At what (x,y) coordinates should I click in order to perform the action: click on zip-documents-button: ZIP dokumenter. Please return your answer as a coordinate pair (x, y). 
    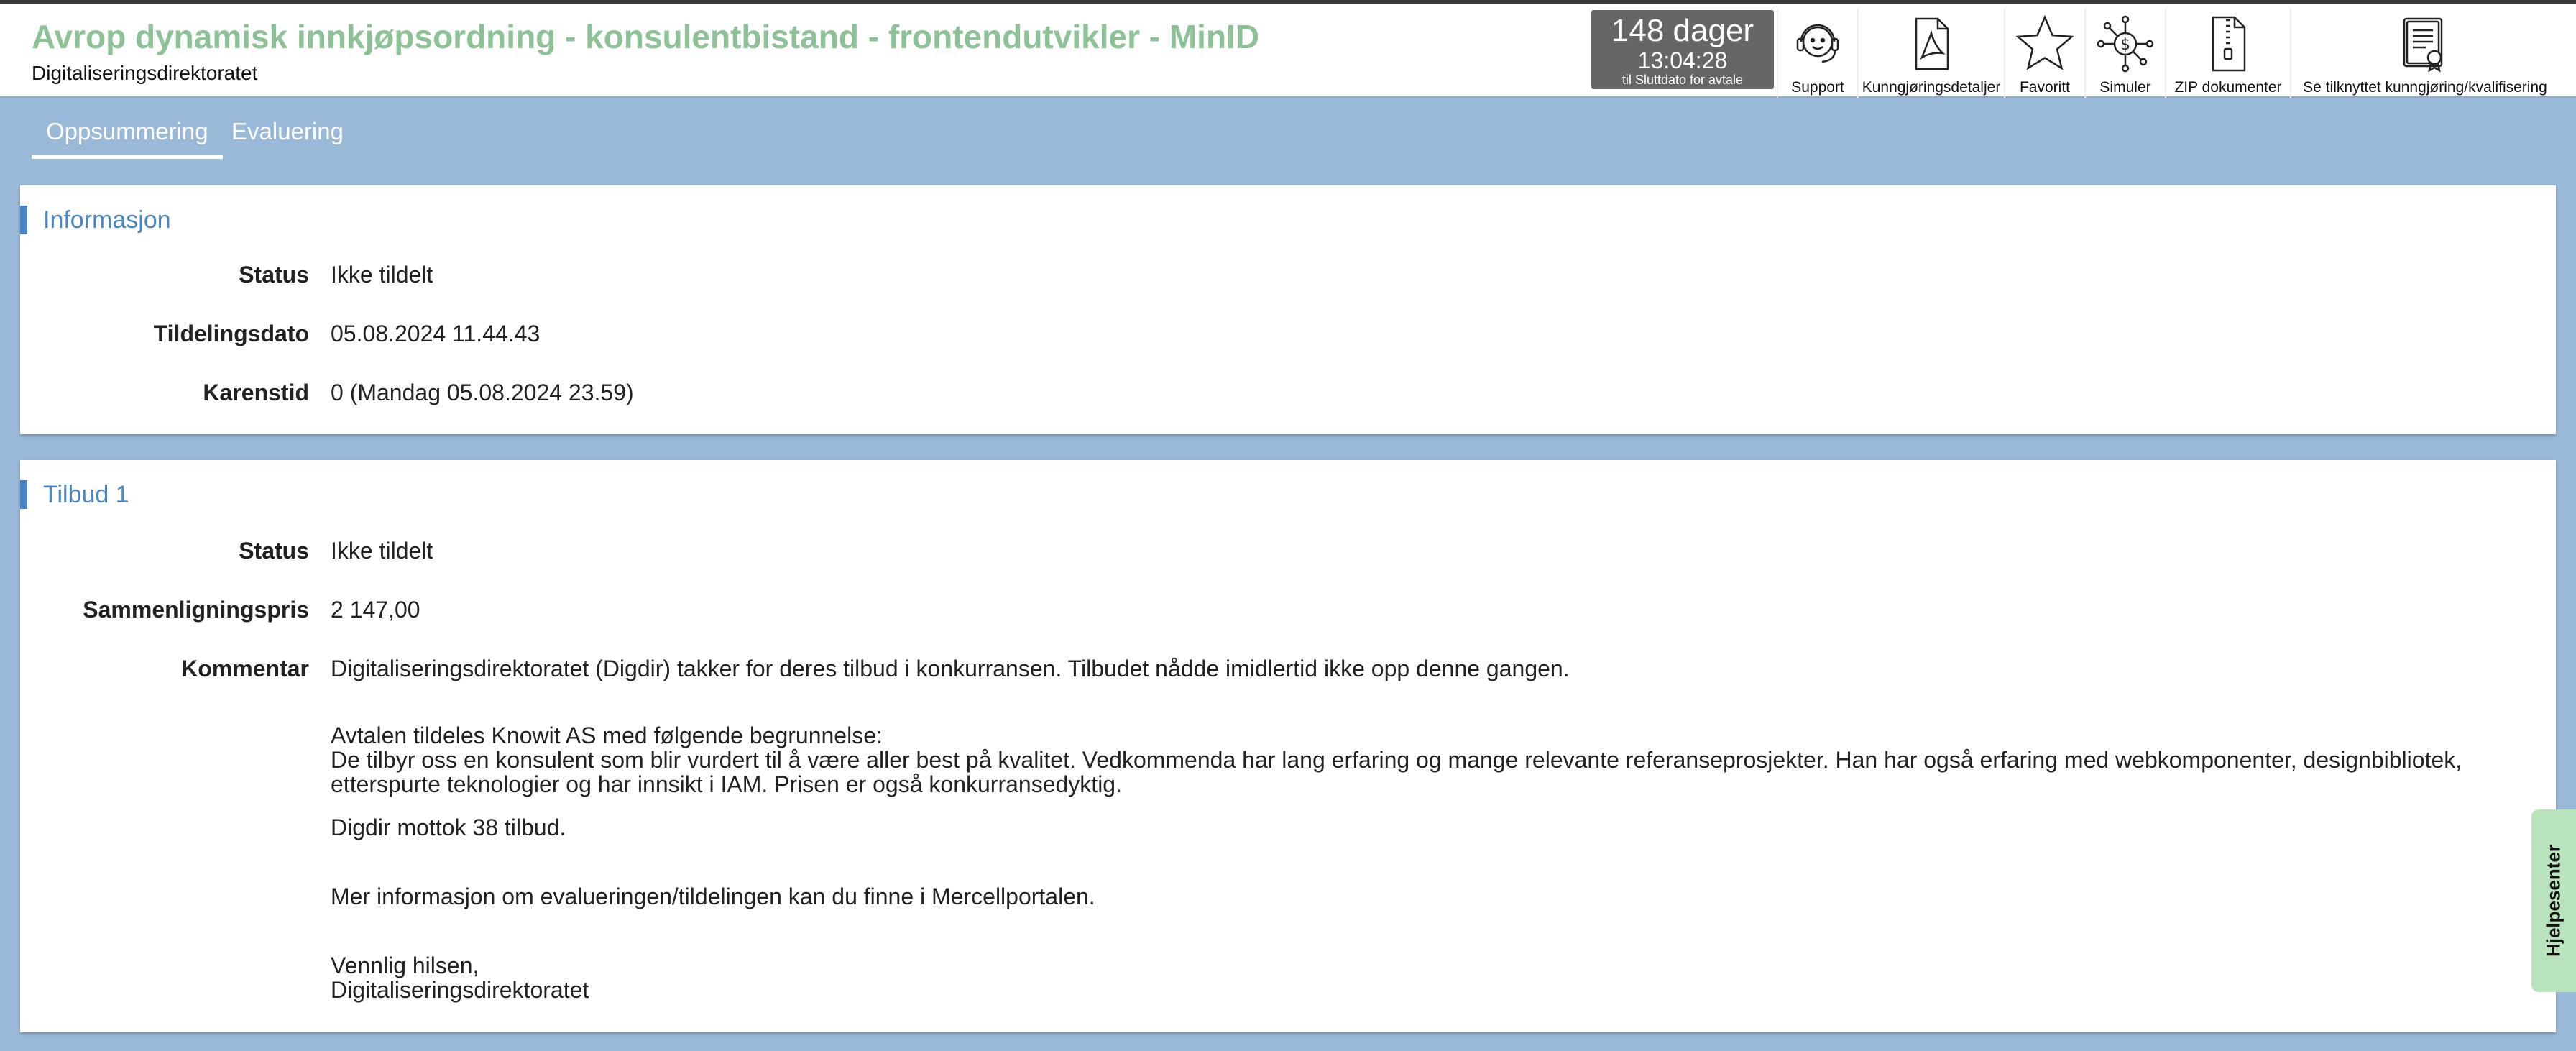
    Looking at the image, I should click on (2227, 53).